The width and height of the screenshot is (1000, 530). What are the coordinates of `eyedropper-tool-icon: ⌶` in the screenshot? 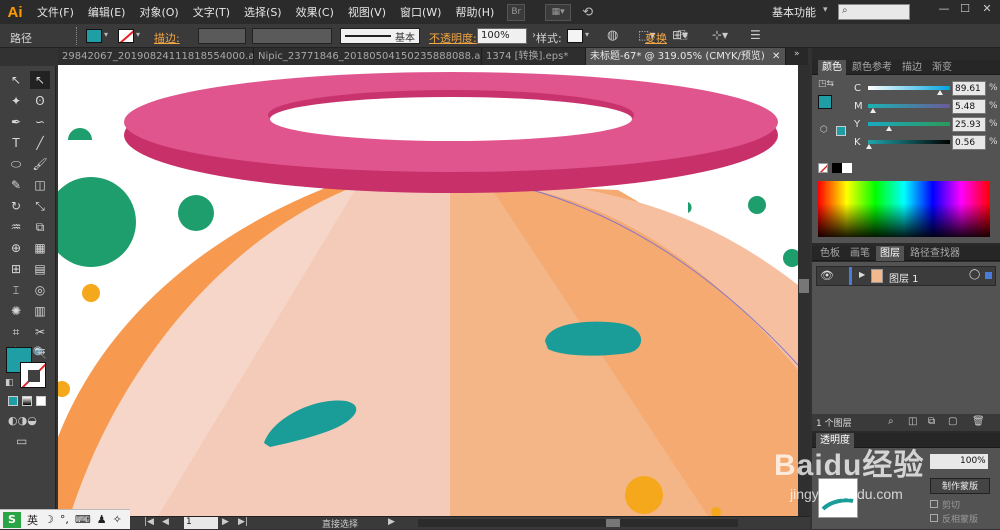 It's located at (16, 290).